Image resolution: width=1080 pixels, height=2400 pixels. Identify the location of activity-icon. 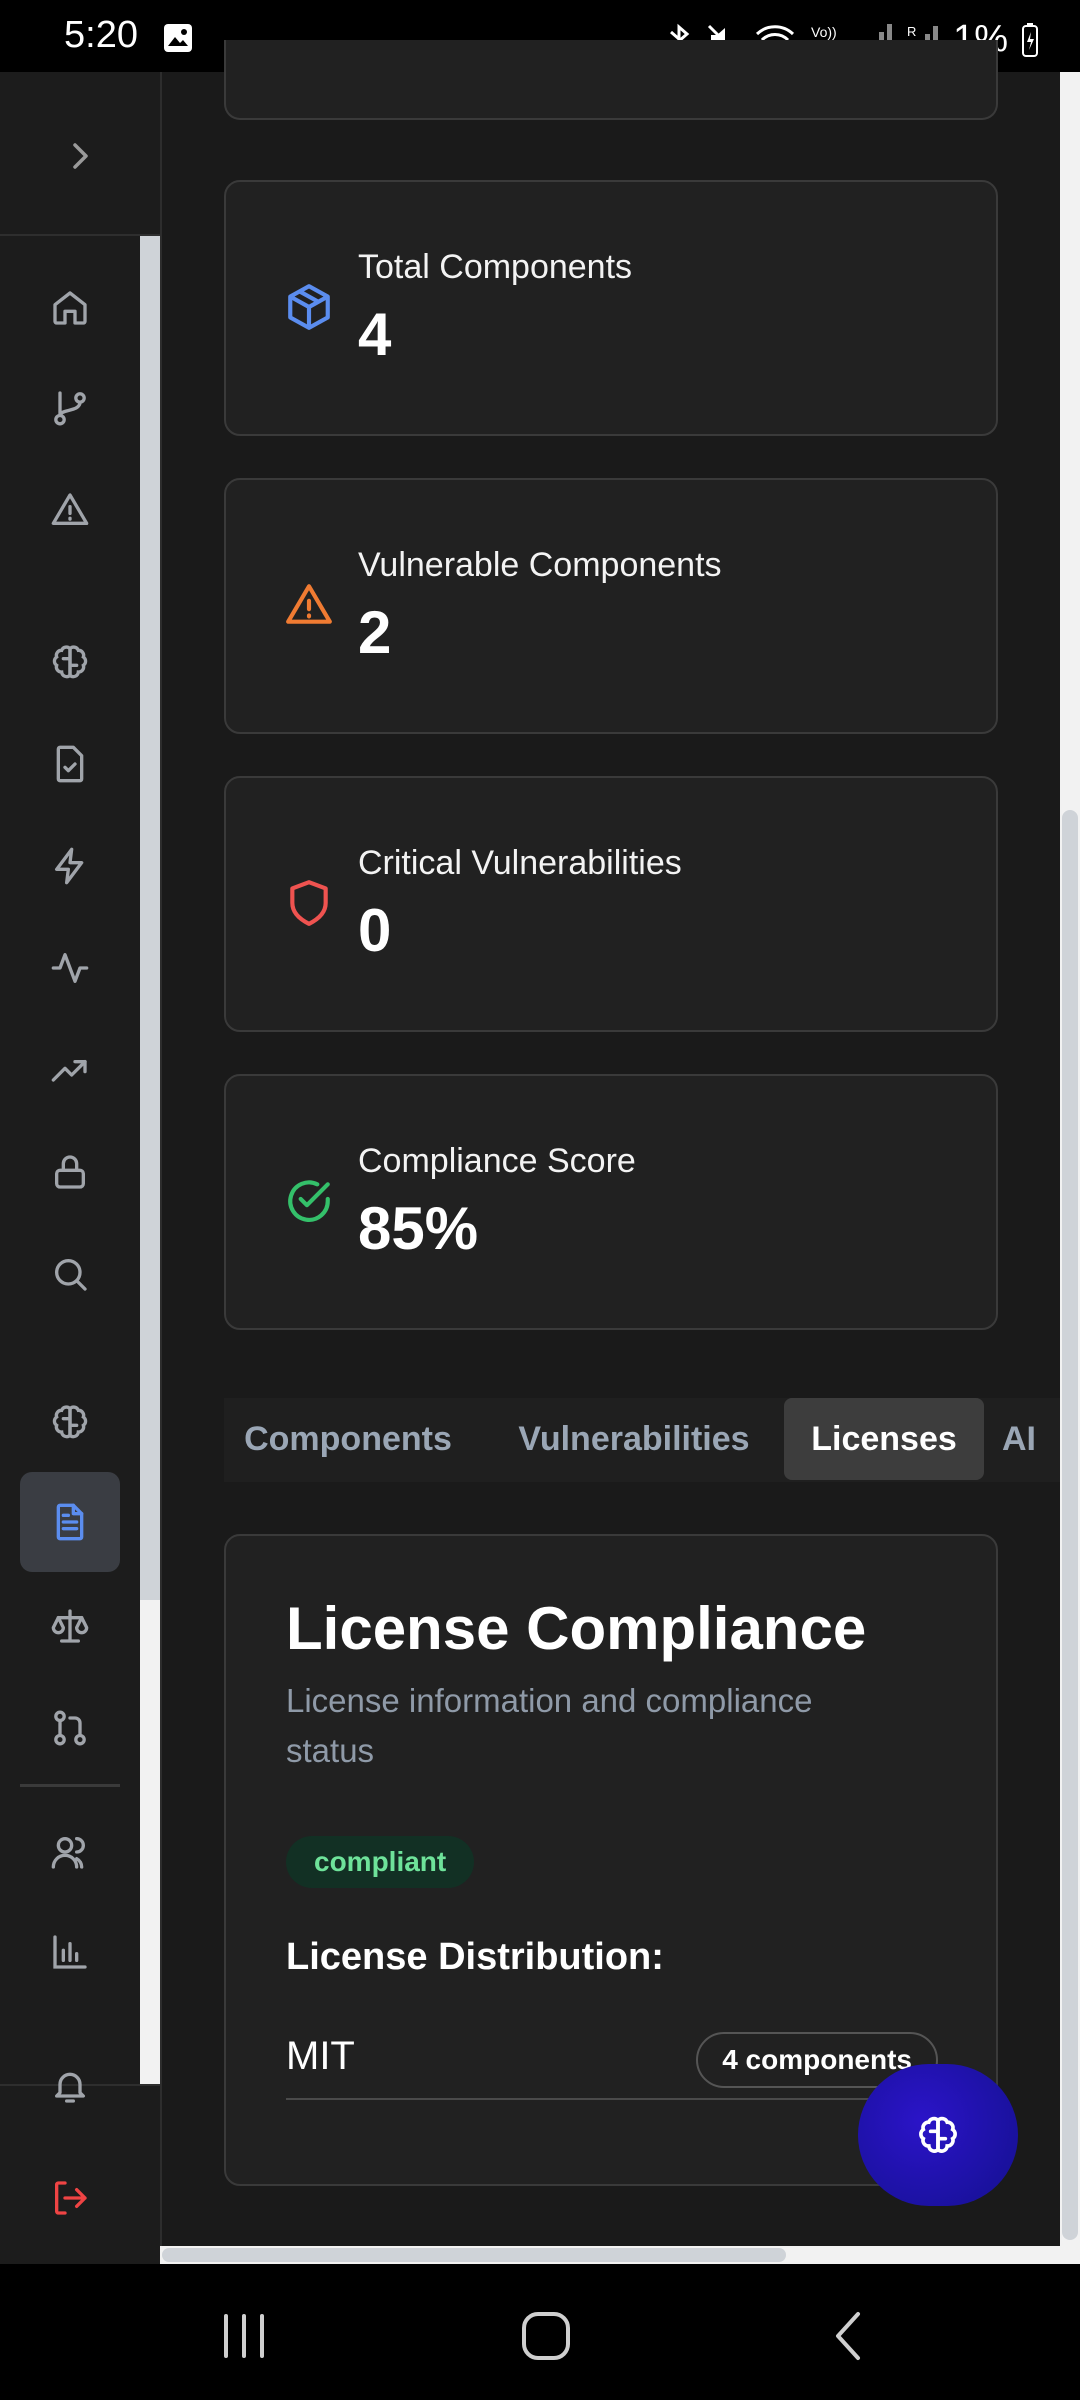
(70, 968).